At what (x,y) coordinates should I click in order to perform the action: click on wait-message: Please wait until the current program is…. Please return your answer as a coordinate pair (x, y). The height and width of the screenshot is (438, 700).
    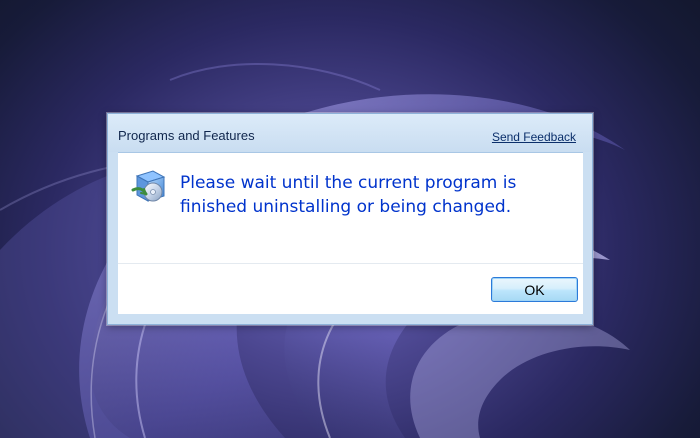
    Looking at the image, I should click on (348, 195).